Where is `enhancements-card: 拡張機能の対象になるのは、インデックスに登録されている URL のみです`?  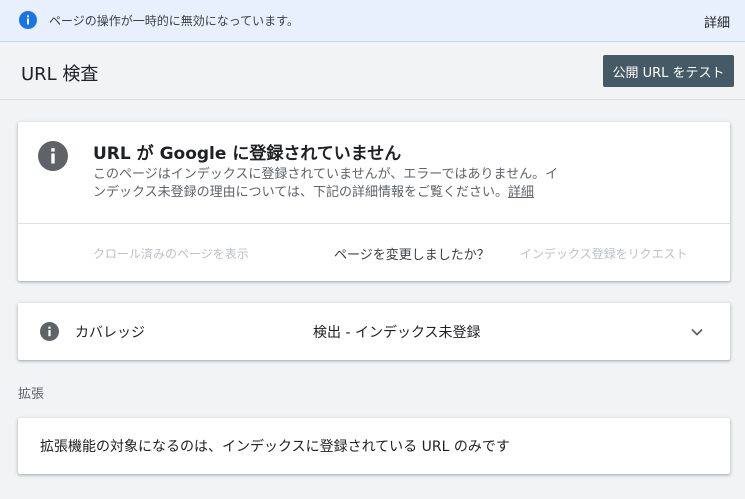 enhancements-card: 拡張機能の対象になるのは、インデックスに登録されている URL のみです is located at coordinates (374, 446).